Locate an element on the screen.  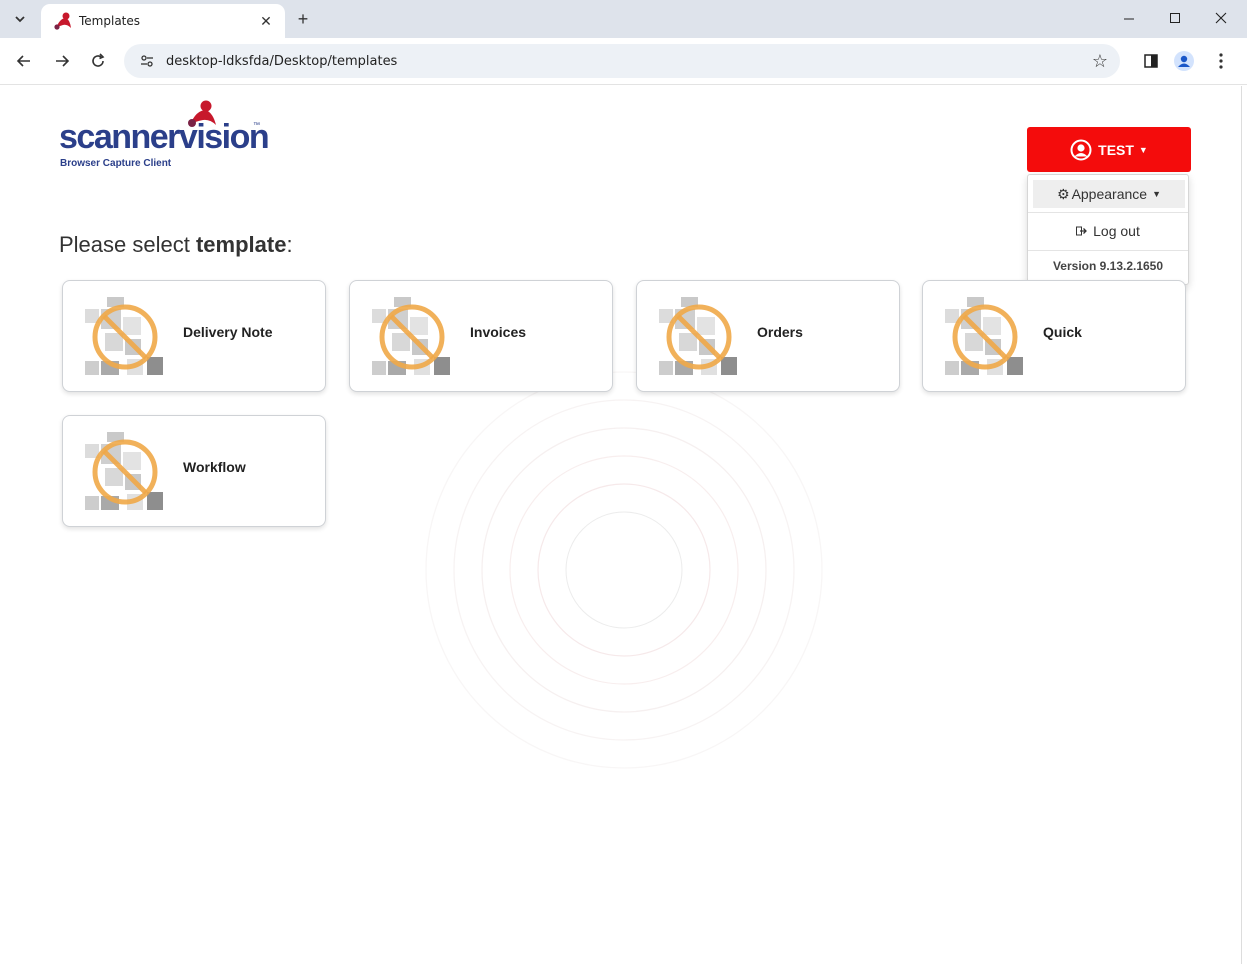
maximize-icon is located at coordinates (1175, 18).